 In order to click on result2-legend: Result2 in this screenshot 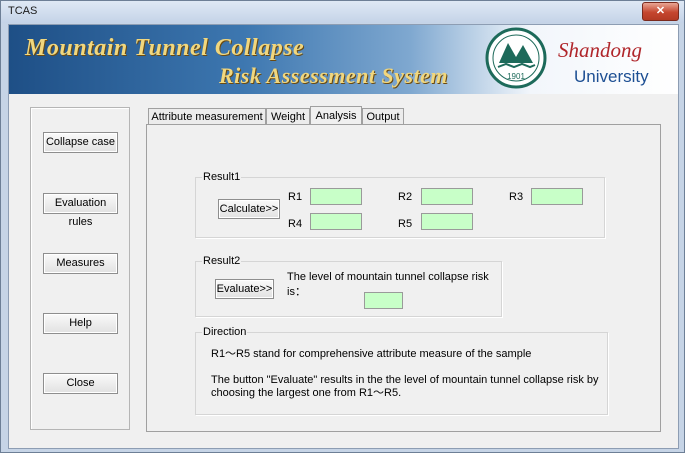, I will do `click(222, 261)`.